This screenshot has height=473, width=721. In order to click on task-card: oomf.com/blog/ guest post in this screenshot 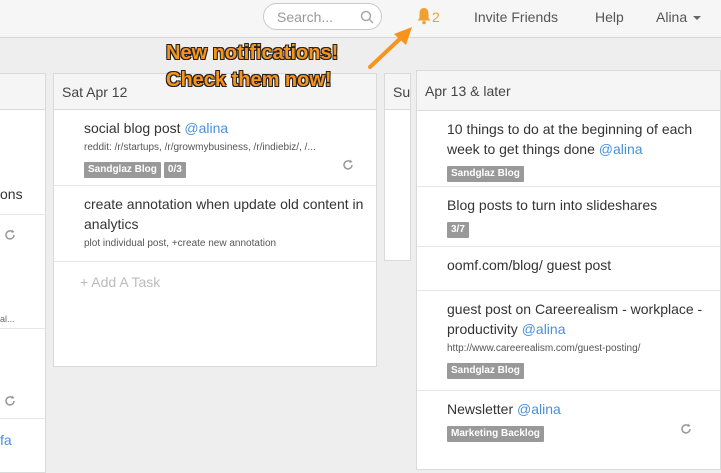, I will do `click(568, 269)`.